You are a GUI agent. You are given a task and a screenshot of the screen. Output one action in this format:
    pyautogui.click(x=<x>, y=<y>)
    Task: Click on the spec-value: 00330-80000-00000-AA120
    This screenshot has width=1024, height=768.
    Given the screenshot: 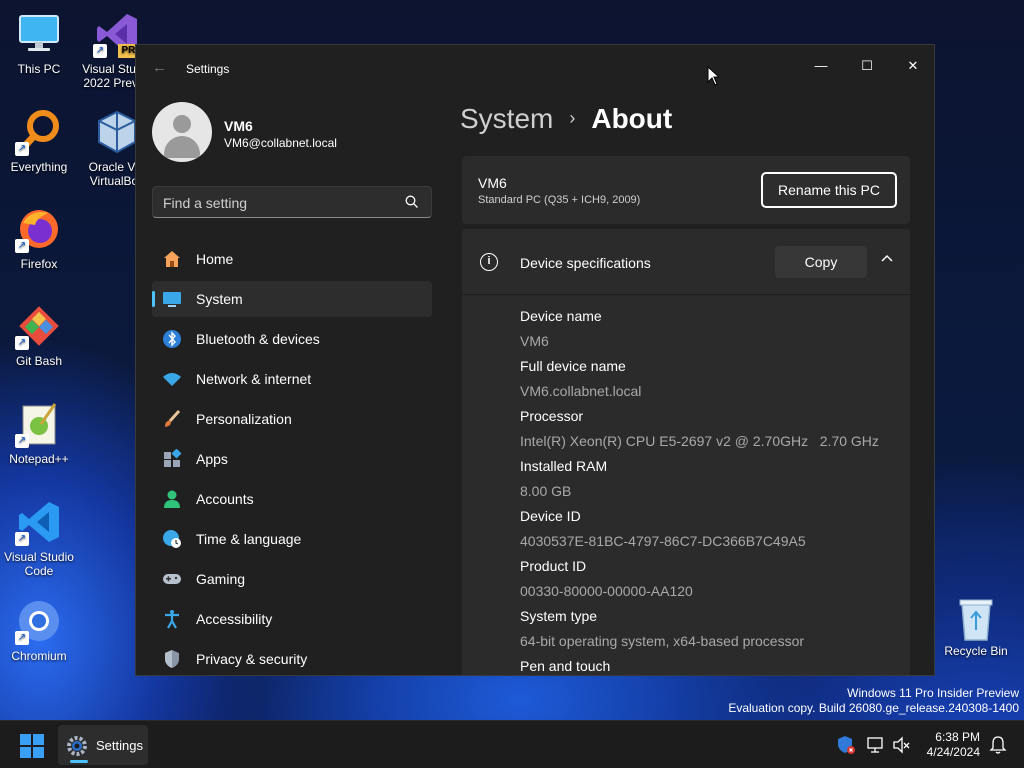 What is the action you would take?
    pyautogui.click(x=606, y=591)
    